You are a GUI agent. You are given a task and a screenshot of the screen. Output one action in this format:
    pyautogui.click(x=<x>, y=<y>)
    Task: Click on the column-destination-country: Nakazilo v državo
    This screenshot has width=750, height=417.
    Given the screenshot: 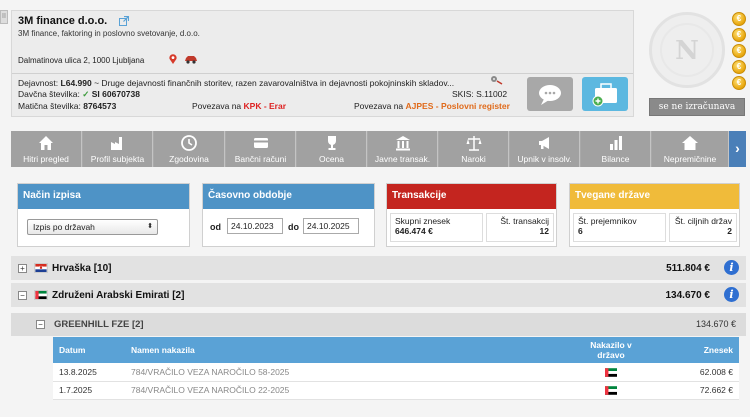 What is the action you would take?
    pyautogui.click(x=611, y=350)
    